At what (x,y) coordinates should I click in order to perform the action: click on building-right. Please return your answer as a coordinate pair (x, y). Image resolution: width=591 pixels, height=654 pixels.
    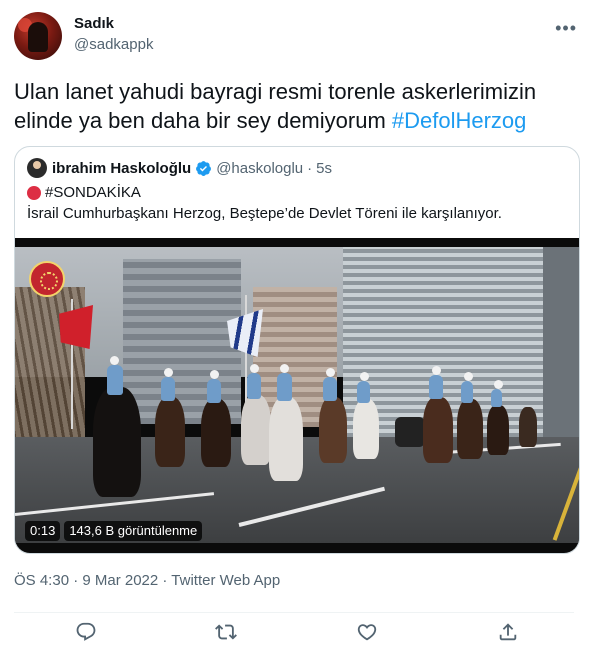
    Looking at the image, I should click on (561, 342).